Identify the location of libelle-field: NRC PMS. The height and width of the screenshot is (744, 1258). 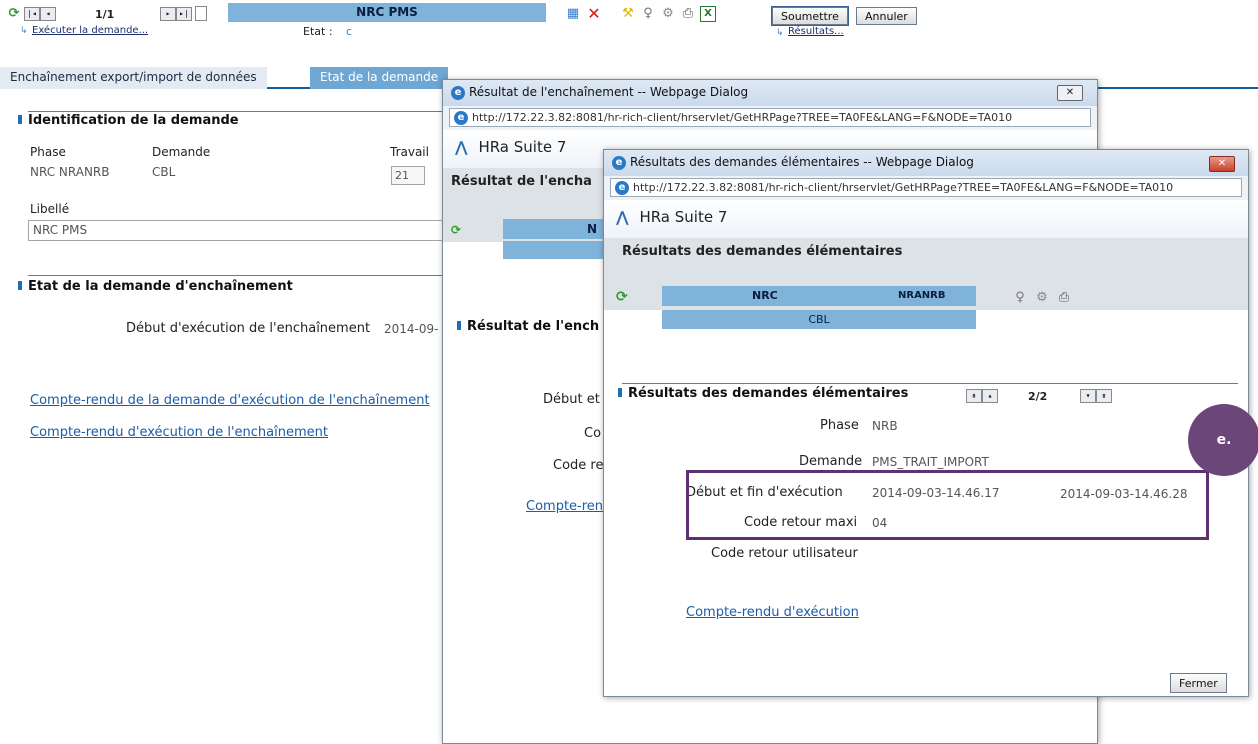
(238, 230).